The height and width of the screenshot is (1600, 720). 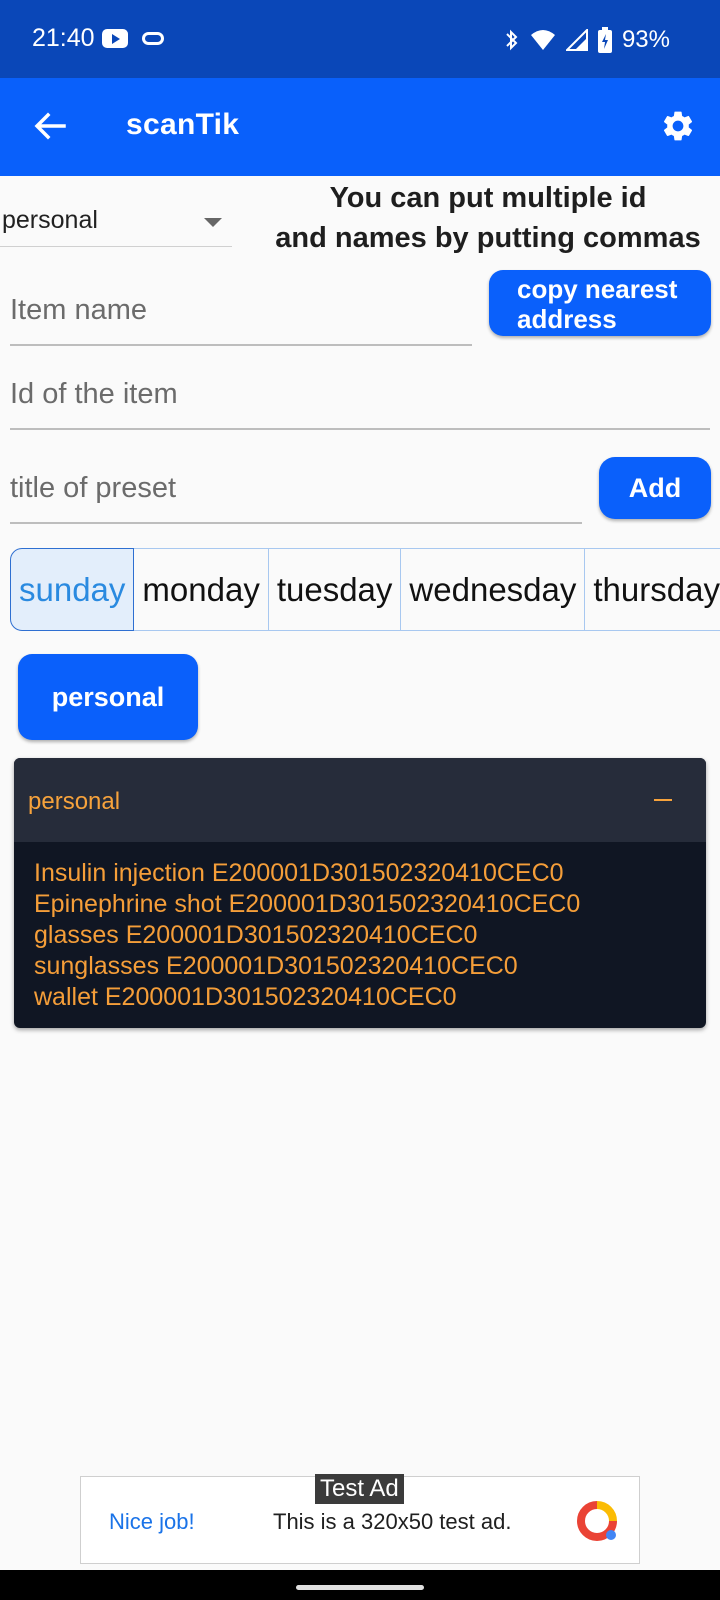 I want to click on copy-button-line-2: address, so click(x=567, y=319).